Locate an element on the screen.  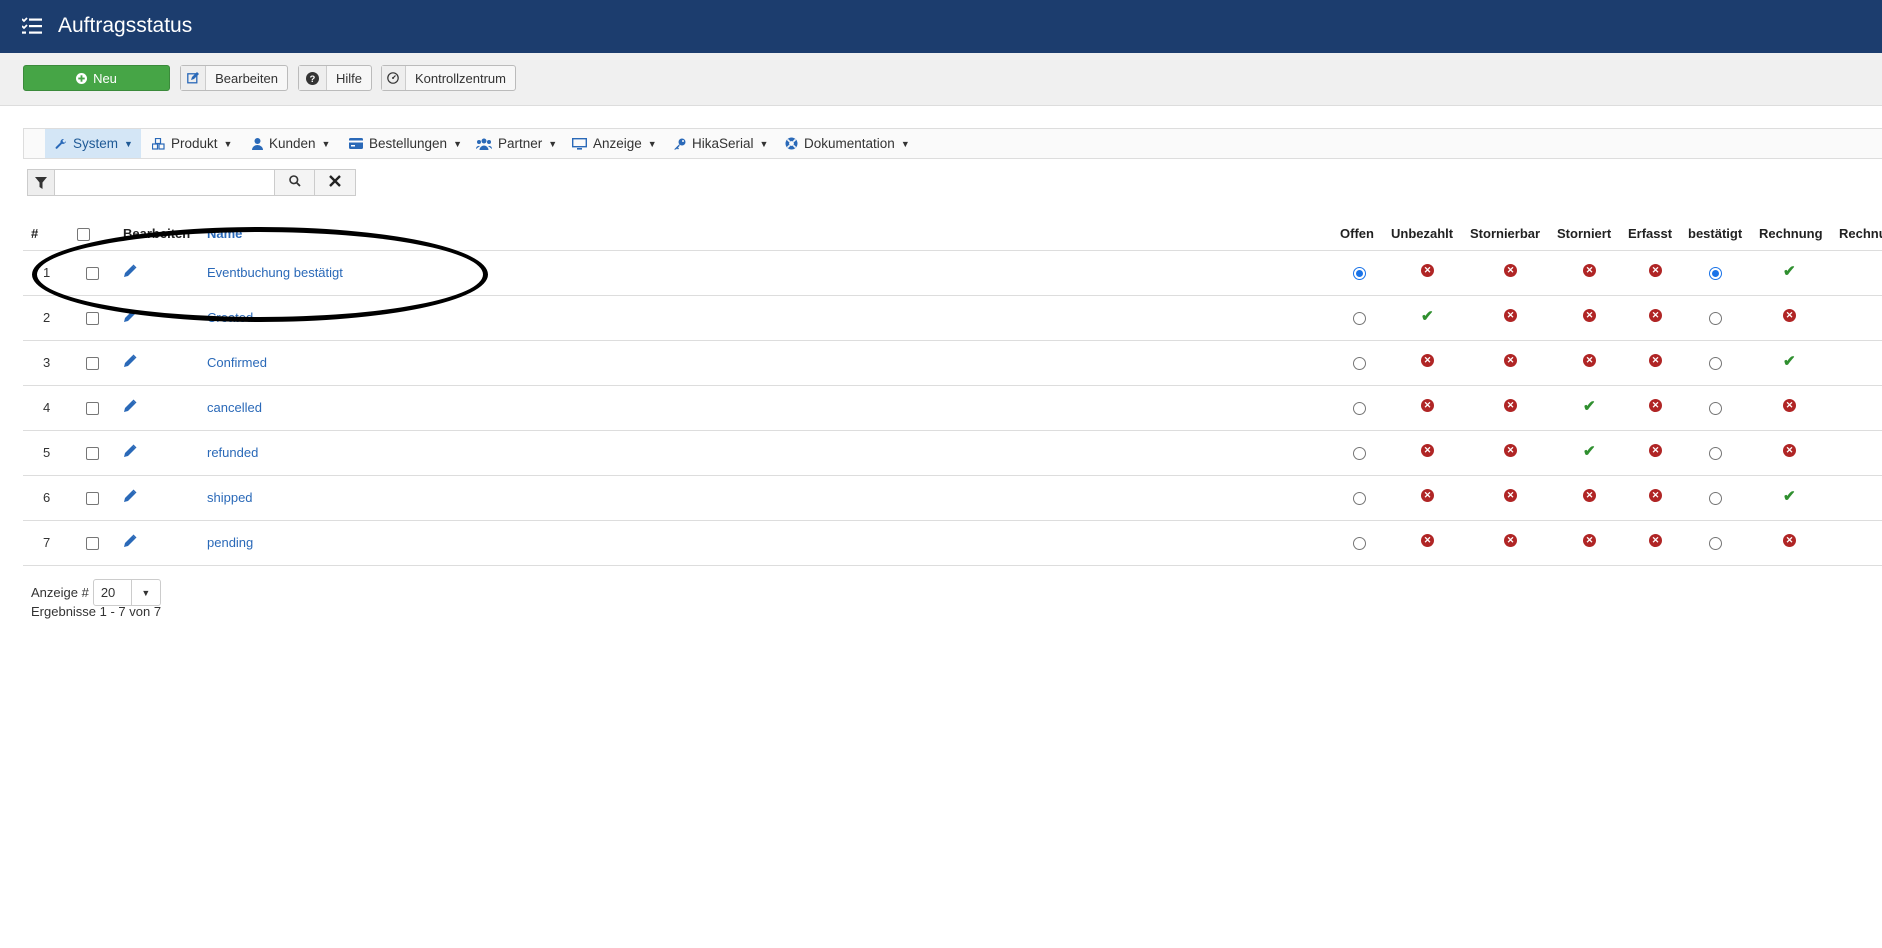
help-button: ? Hilfe is located at coordinates (335, 78).